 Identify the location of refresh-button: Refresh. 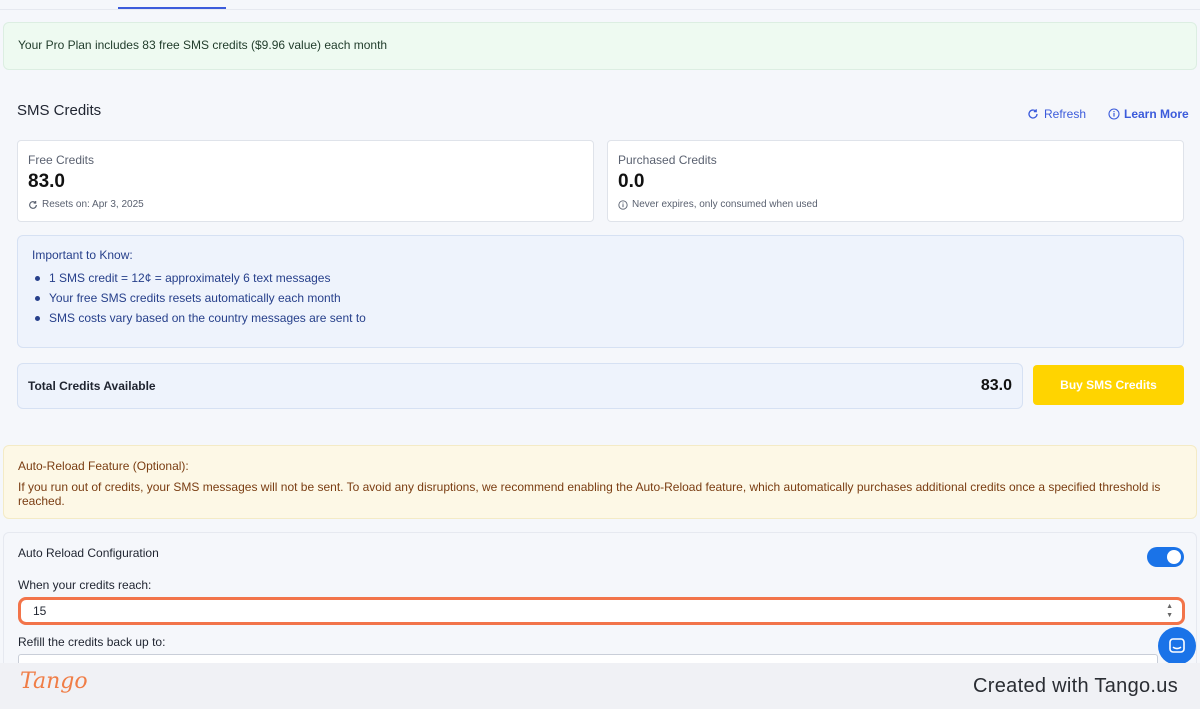
(1056, 114).